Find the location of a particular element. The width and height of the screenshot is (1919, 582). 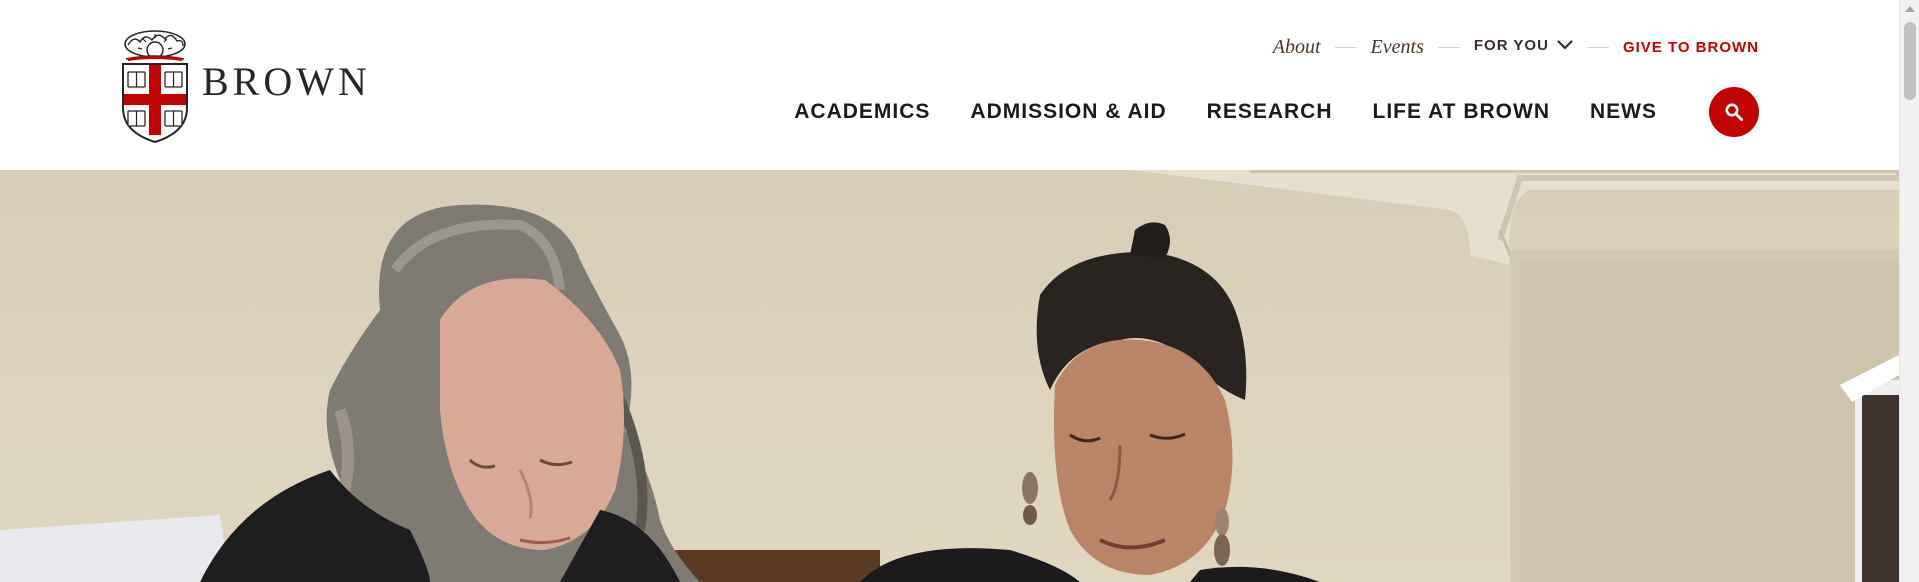

chevron-down-icon is located at coordinates (1565, 45).